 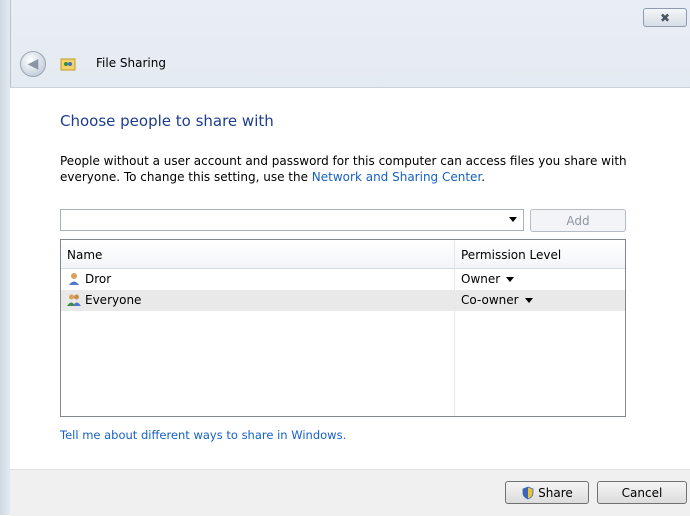 What do you see at coordinates (343, 300) in the screenshot?
I see `list-item-everyone: Everyone Co-owner` at bounding box center [343, 300].